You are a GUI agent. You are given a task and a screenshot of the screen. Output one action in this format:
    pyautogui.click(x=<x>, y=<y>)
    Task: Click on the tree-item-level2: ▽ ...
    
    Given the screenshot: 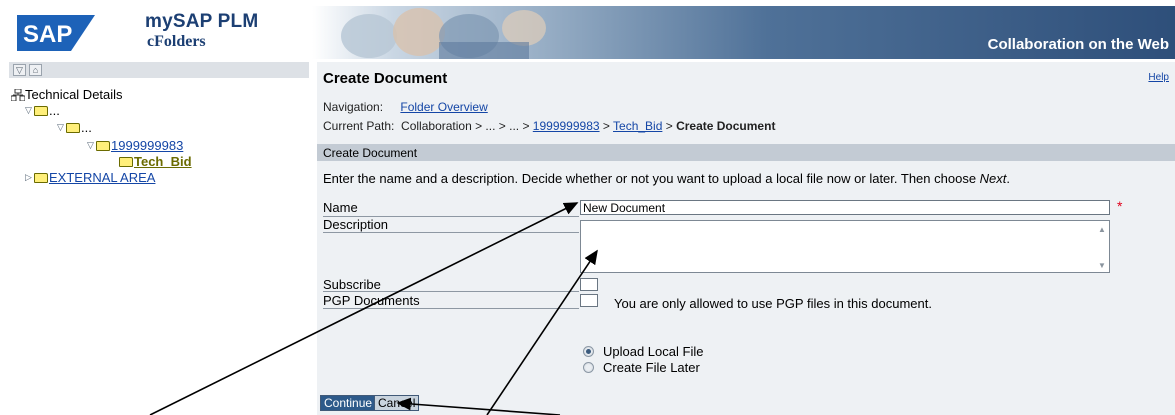 What is the action you would take?
    pyautogui.click(x=74, y=127)
    